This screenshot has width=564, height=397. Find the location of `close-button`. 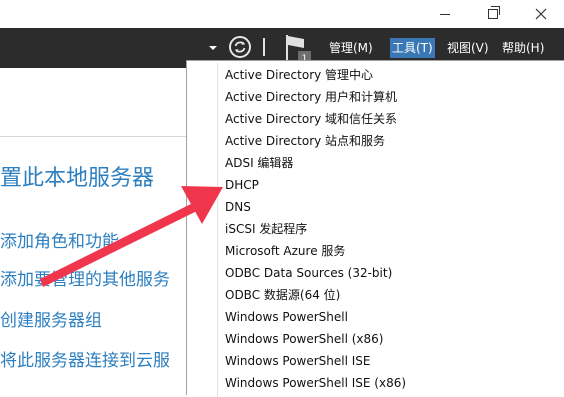

close-button is located at coordinates (541, 14).